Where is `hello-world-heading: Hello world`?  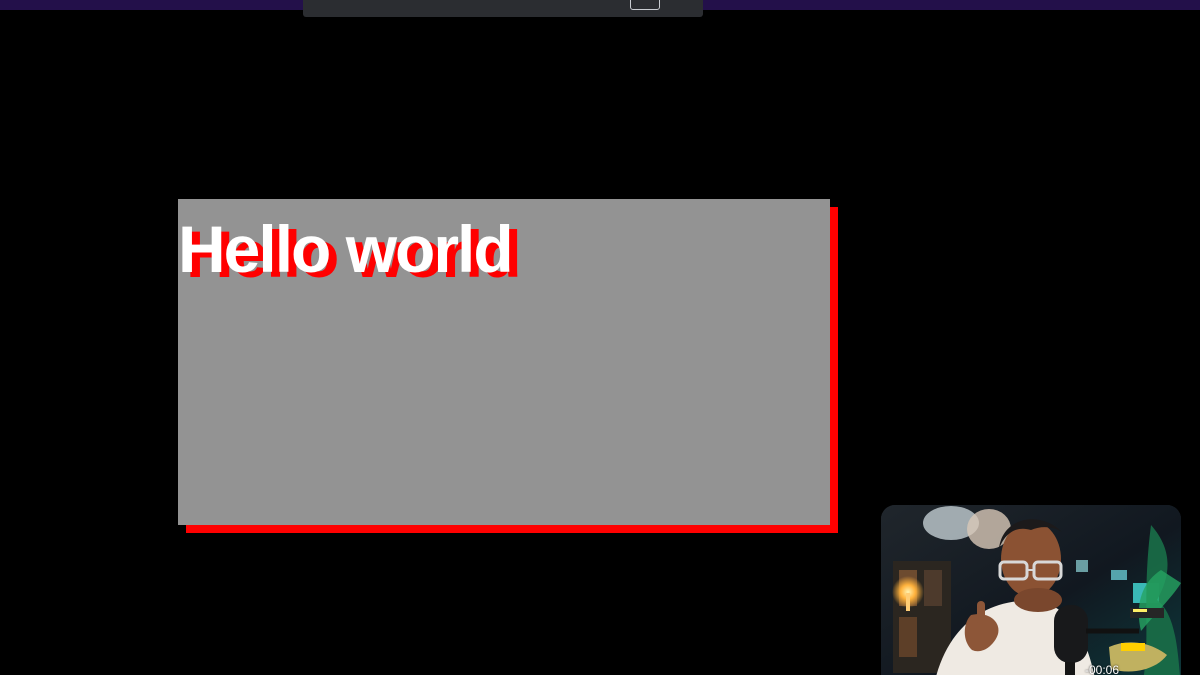
hello-world-heading: Hello world is located at coordinates (346, 249).